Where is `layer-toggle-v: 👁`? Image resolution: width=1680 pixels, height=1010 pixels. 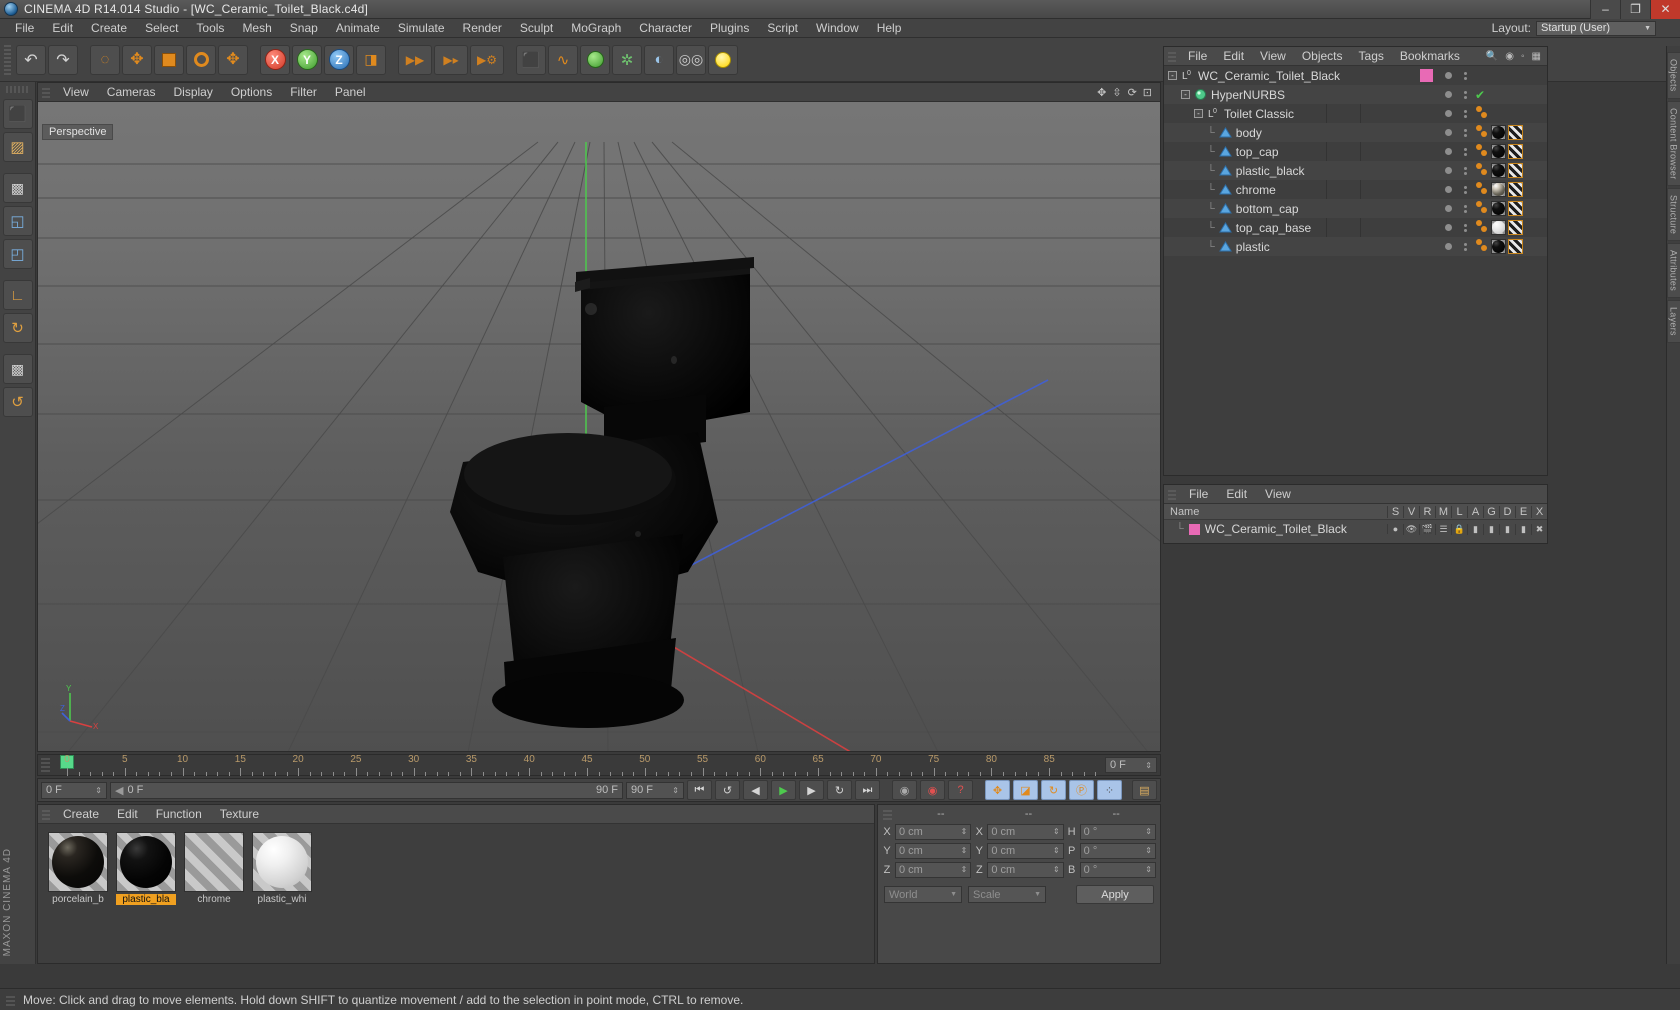 layer-toggle-v: 👁 is located at coordinates (1411, 529).